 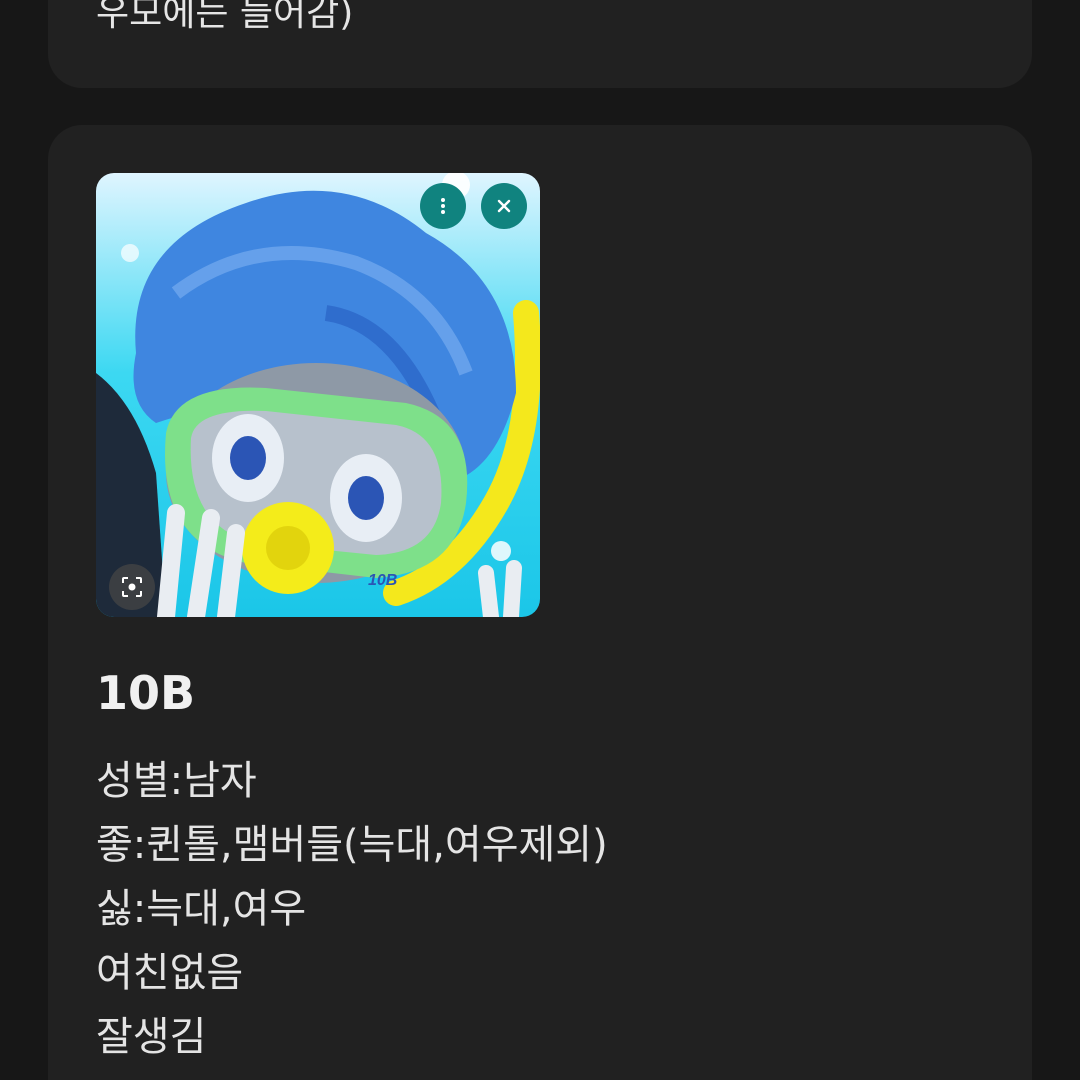 What do you see at coordinates (146, 693) in the screenshot?
I see `post-title: 10B` at bounding box center [146, 693].